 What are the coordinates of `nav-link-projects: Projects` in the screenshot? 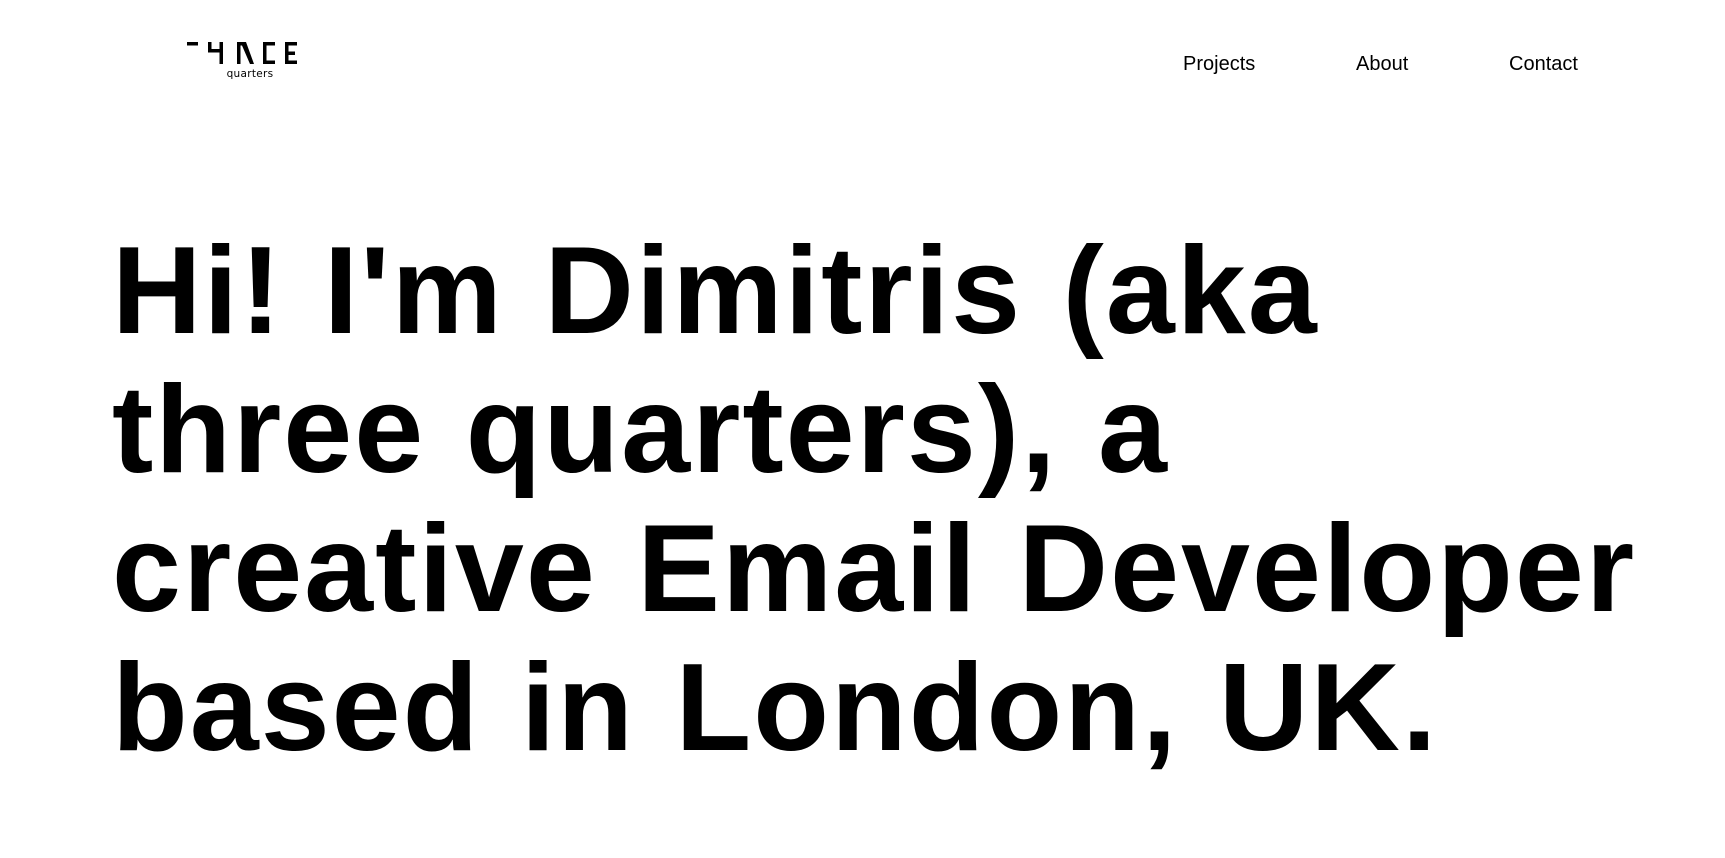 It's located at (1219, 64).